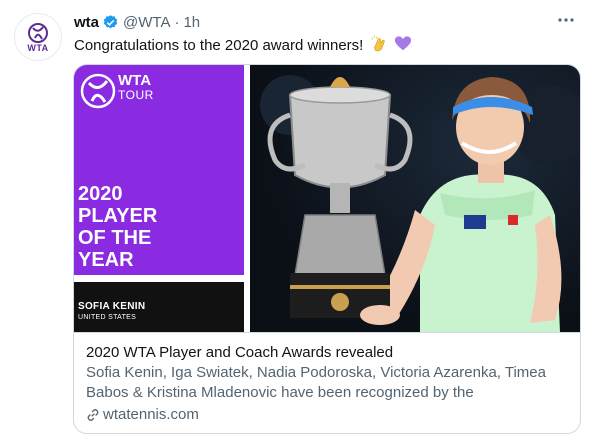 The height and width of the screenshot is (439, 590). Describe the element at coordinates (159, 170) in the screenshot. I see `award-graphic-panel: WTA TOUR 2020 PLAYER OF THE YEAR` at that location.